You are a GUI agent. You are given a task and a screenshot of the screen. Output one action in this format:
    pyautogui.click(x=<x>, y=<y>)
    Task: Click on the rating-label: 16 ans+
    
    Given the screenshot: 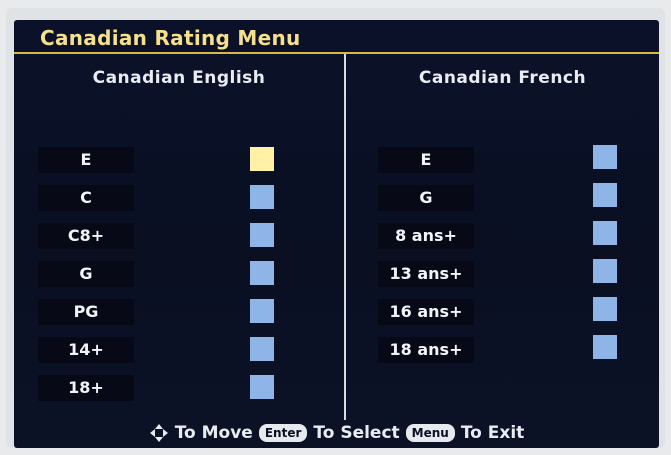 What is the action you would take?
    pyautogui.click(x=426, y=312)
    